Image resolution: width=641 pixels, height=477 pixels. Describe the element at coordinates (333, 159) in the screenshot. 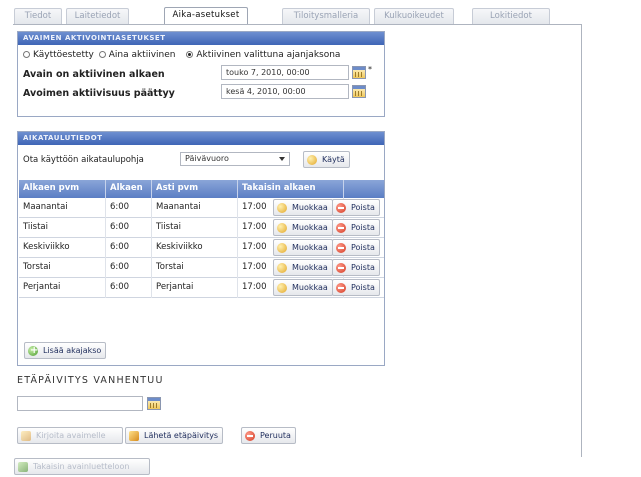

I see `apply-template-label: Käytä` at that location.